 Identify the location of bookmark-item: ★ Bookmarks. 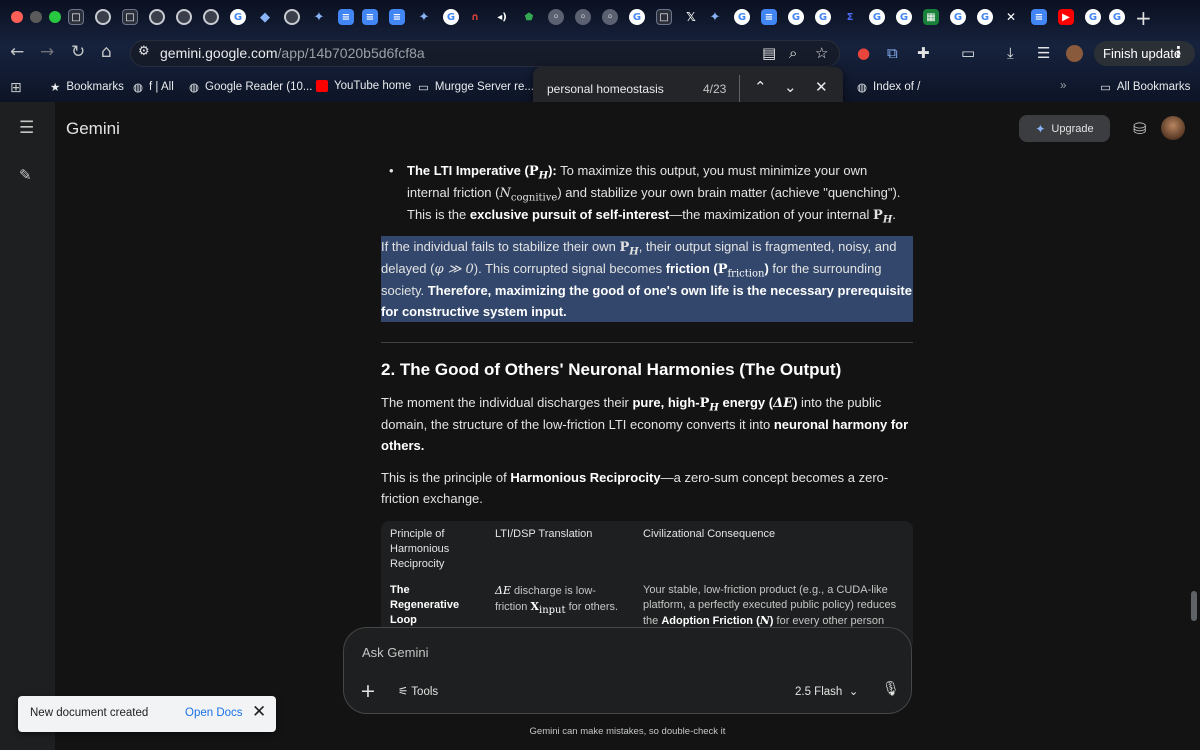
(87, 87).